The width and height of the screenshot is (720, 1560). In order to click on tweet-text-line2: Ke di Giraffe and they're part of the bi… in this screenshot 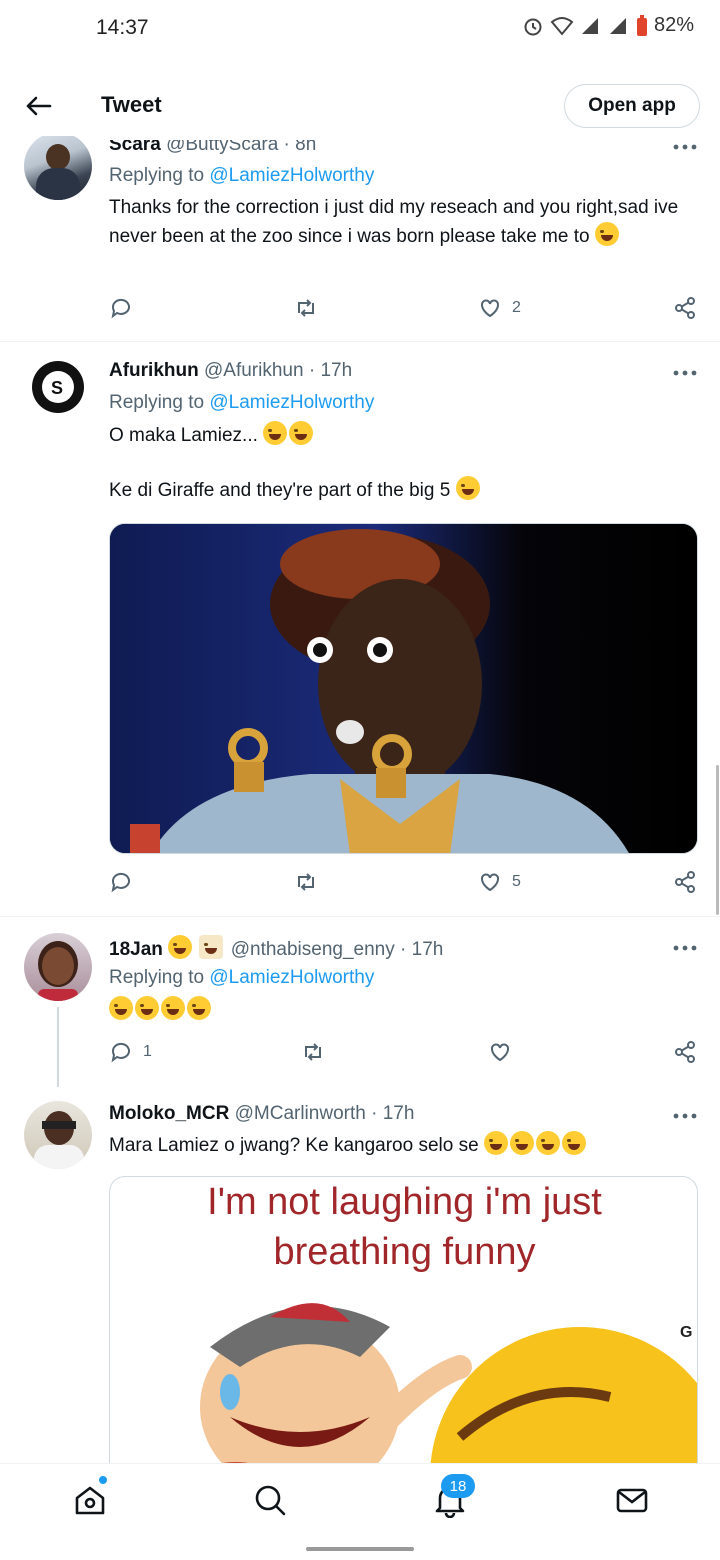, I will do `click(404, 490)`.